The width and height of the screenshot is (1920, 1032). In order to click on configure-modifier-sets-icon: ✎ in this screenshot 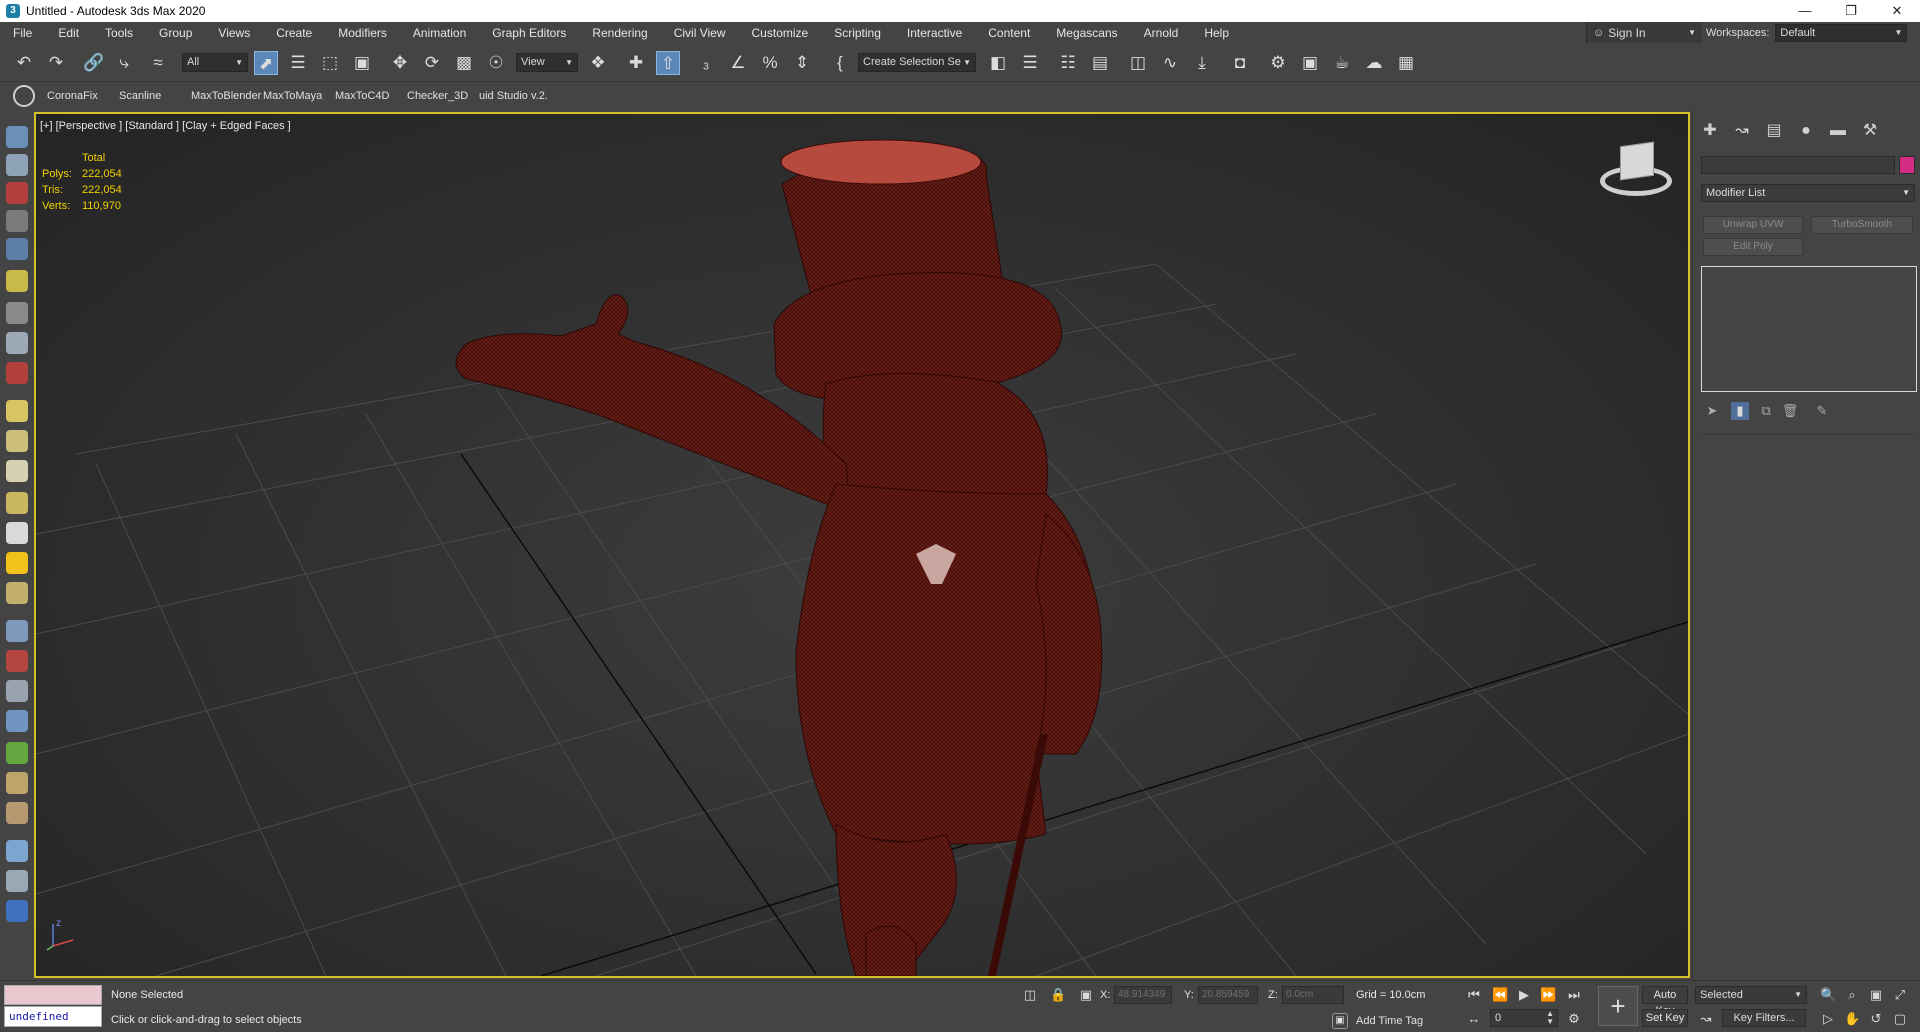, I will do `click(1822, 411)`.